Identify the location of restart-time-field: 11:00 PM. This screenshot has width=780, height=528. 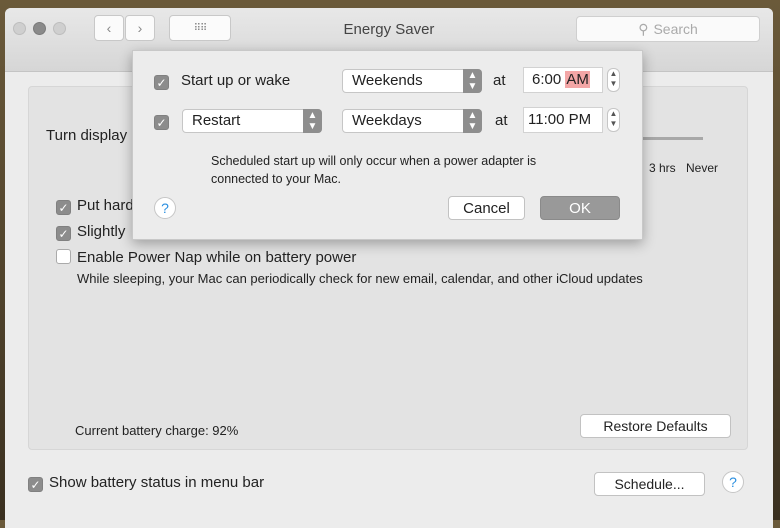
(563, 120).